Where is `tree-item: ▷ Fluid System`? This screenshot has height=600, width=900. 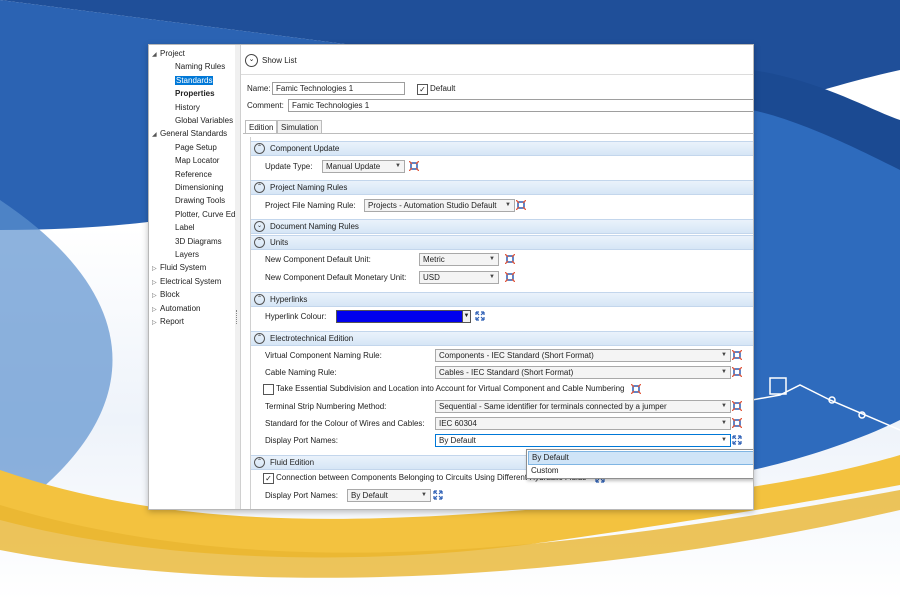 tree-item: ▷ Fluid System is located at coordinates (179, 268).